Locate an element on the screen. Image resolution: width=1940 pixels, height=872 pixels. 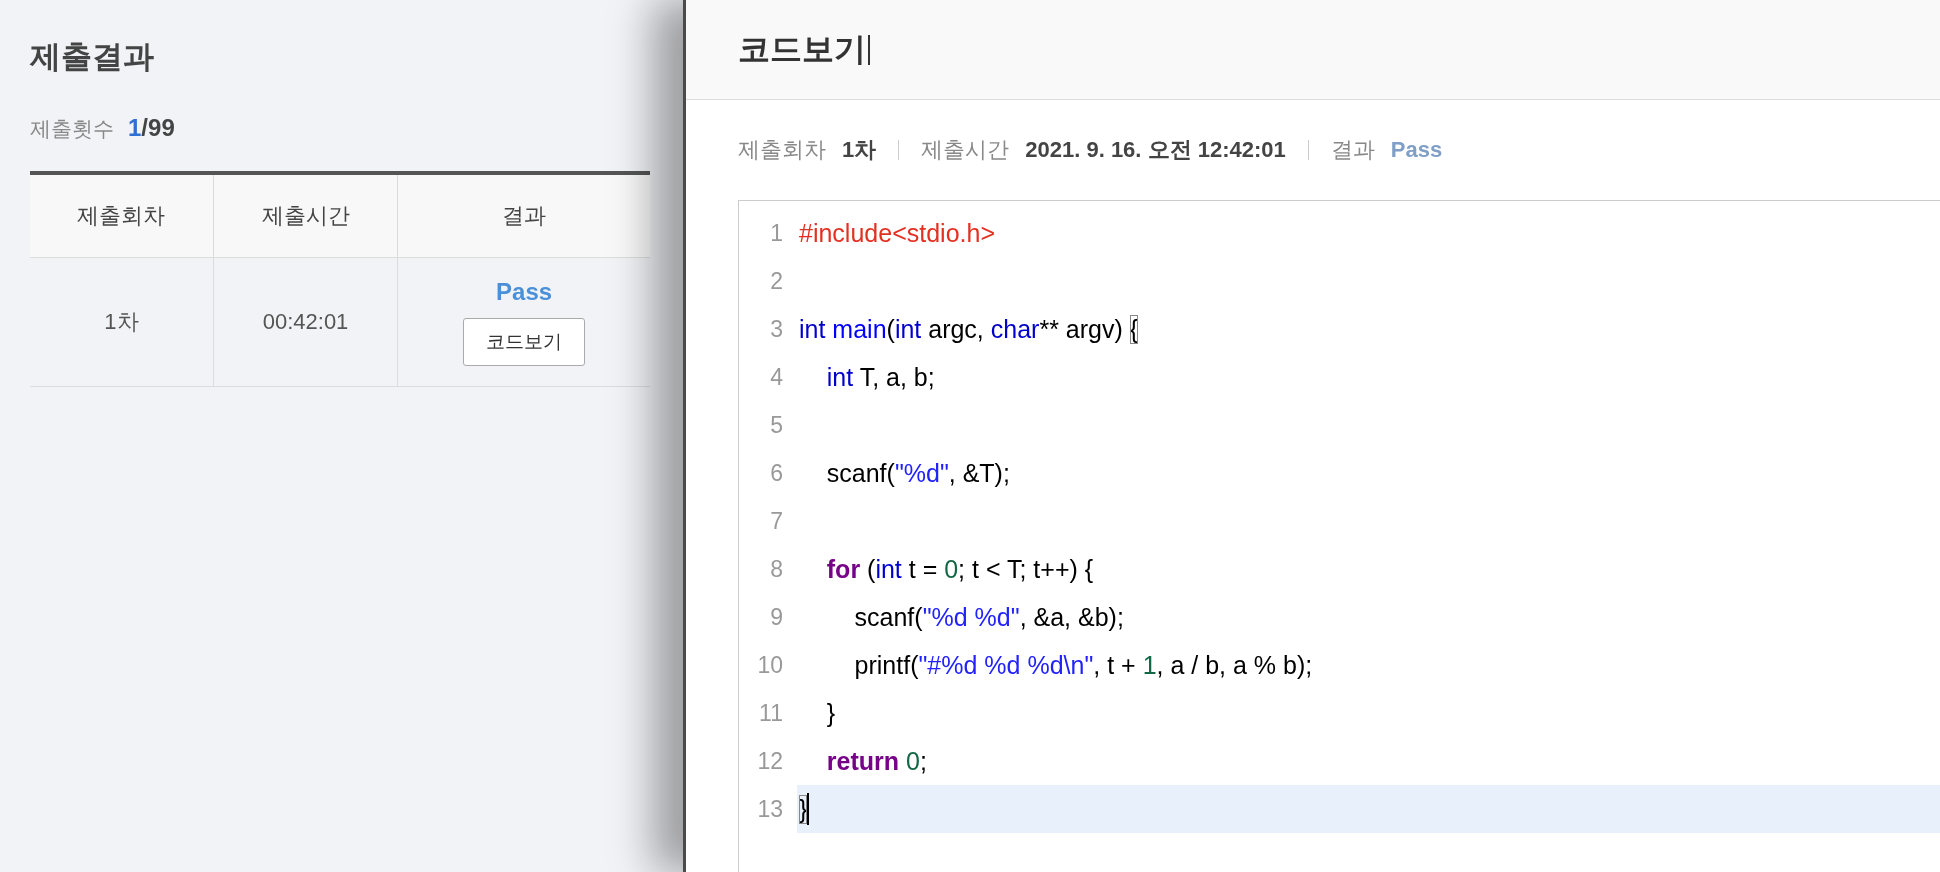
line-number: 12 is located at coordinates (769, 761).